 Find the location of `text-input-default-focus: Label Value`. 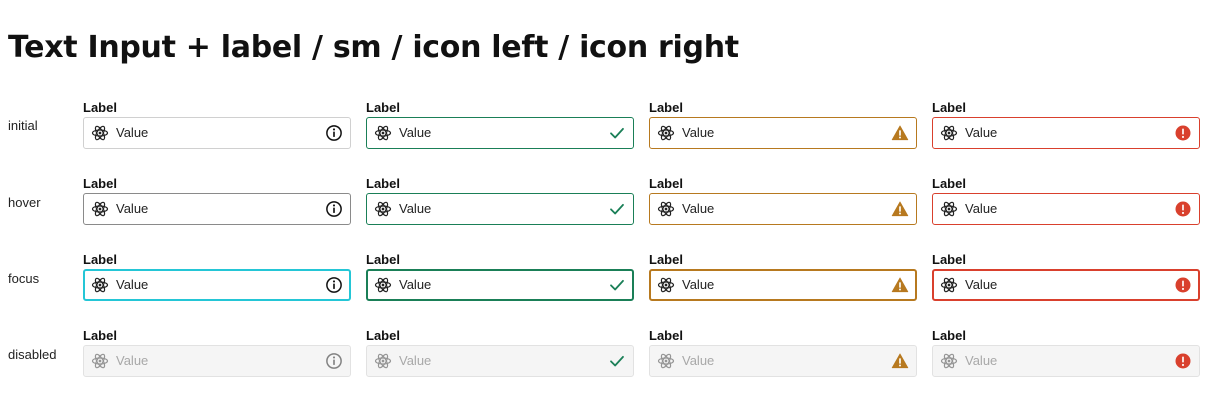

text-input-default-focus: Label Value is located at coordinates (217, 287).